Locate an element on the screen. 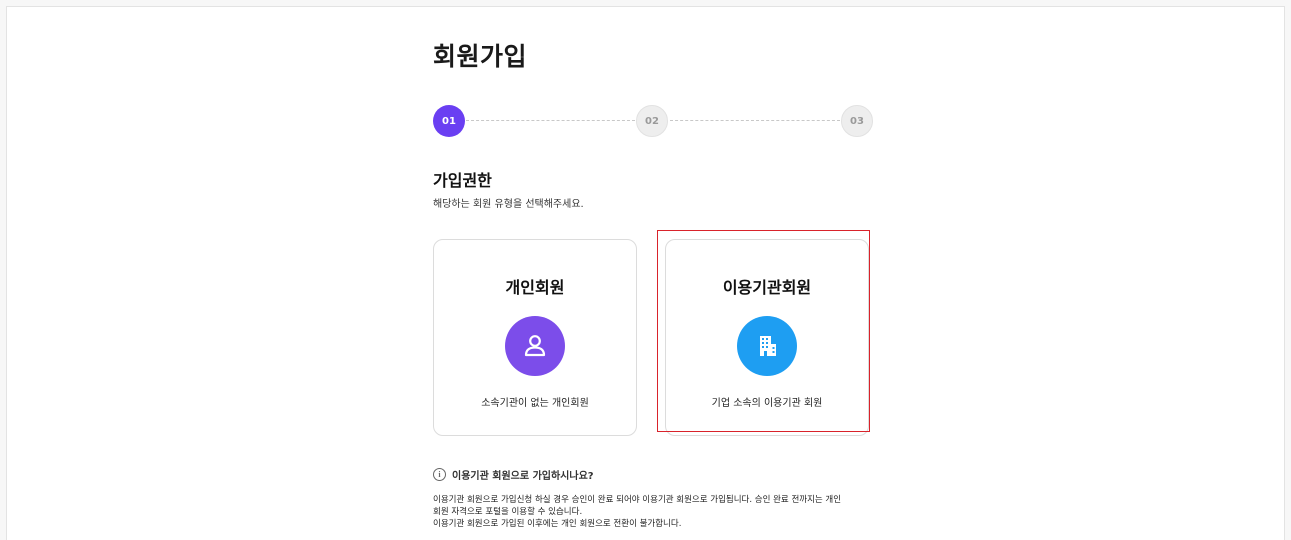 This screenshot has width=1291, height=540. card-title: 개인회원 is located at coordinates (535, 287).